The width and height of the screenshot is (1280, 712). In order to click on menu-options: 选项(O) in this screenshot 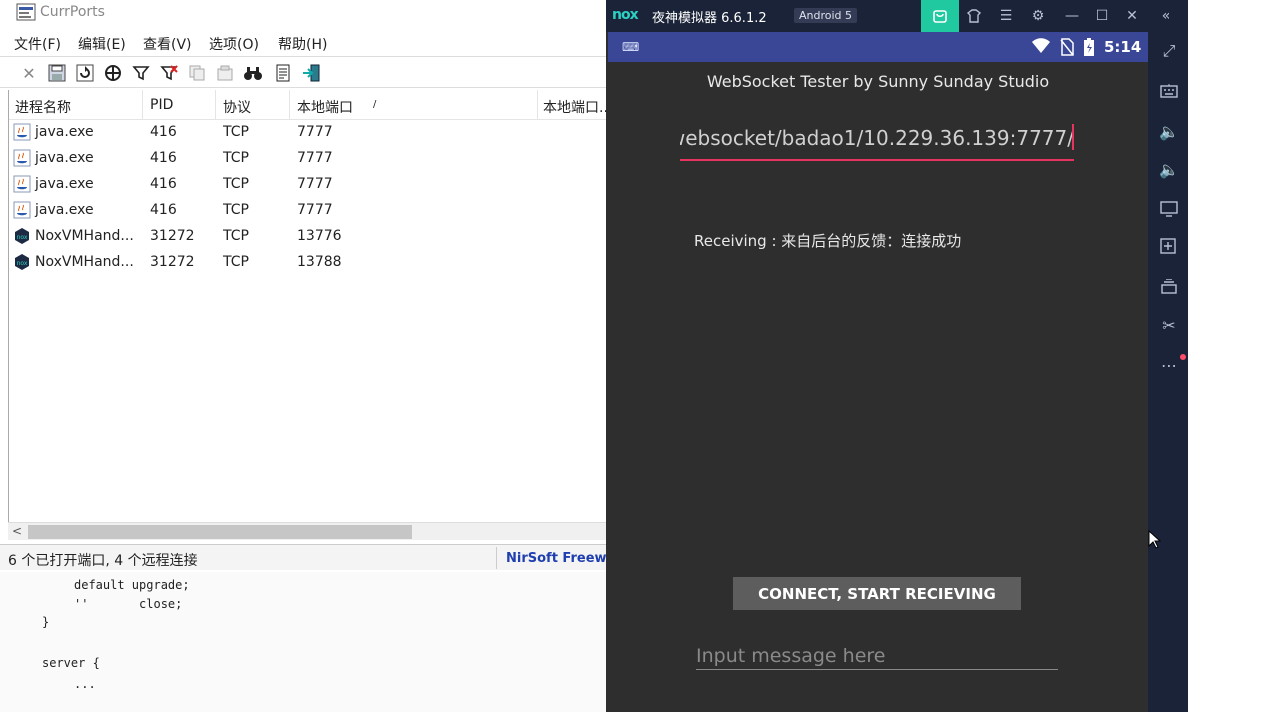, I will do `click(234, 44)`.